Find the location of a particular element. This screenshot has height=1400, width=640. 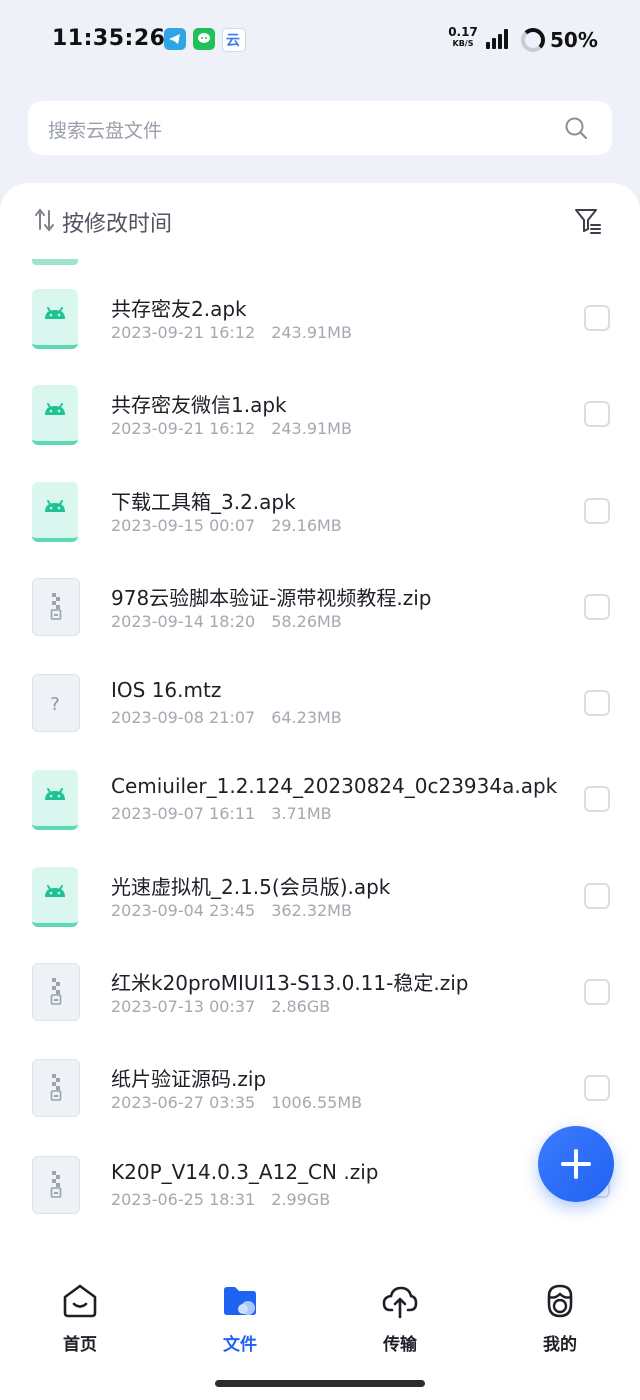

network-speed-value: 0.17 is located at coordinates (463, 32).